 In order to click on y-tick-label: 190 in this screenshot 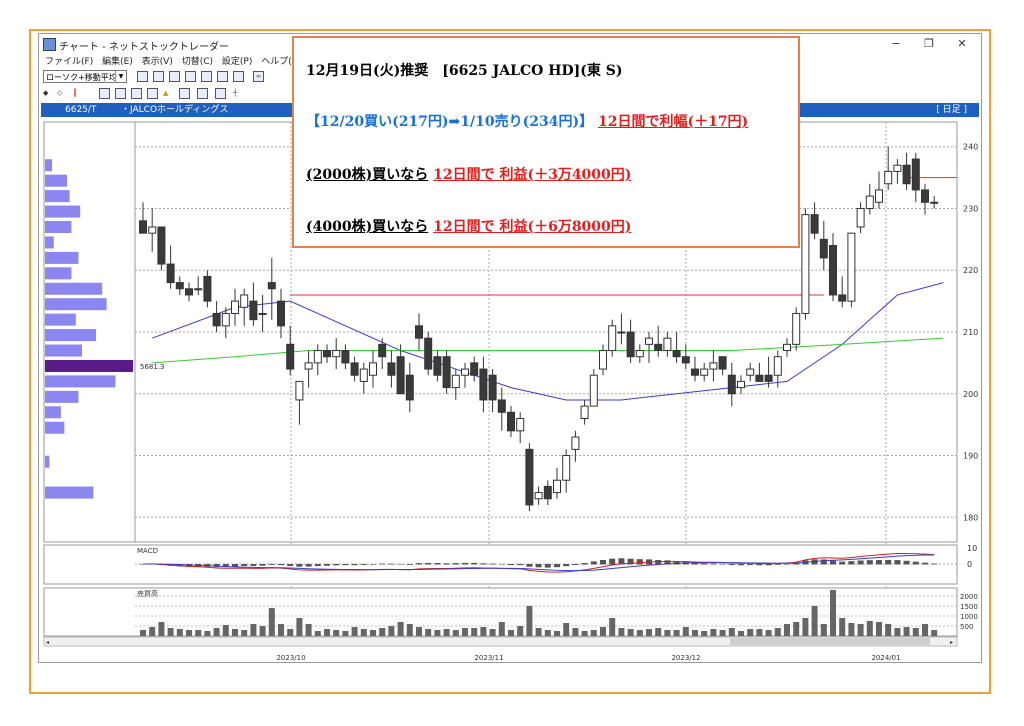, I will do `click(970, 456)`.